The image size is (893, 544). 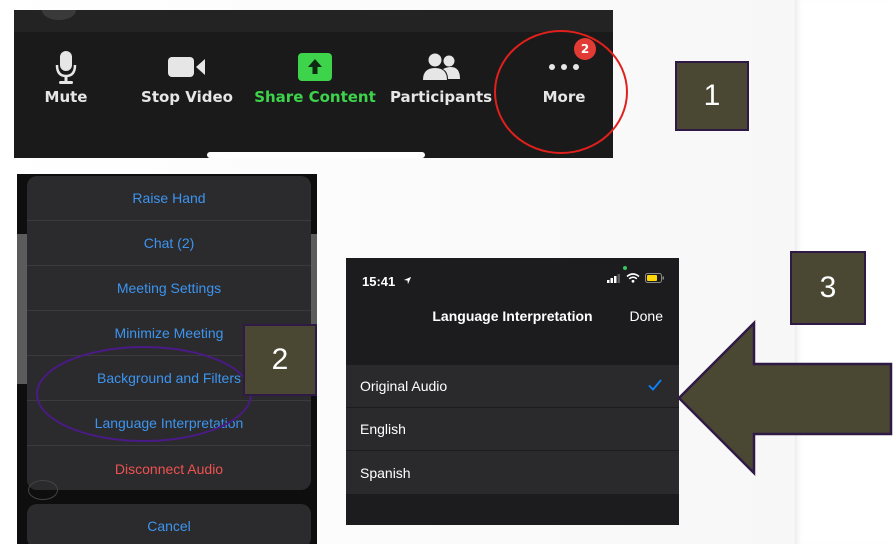 What do you see at coordinates (655, 385) in the screenshot?
I see `checkmark-icon` at bounding box center [655, 385].